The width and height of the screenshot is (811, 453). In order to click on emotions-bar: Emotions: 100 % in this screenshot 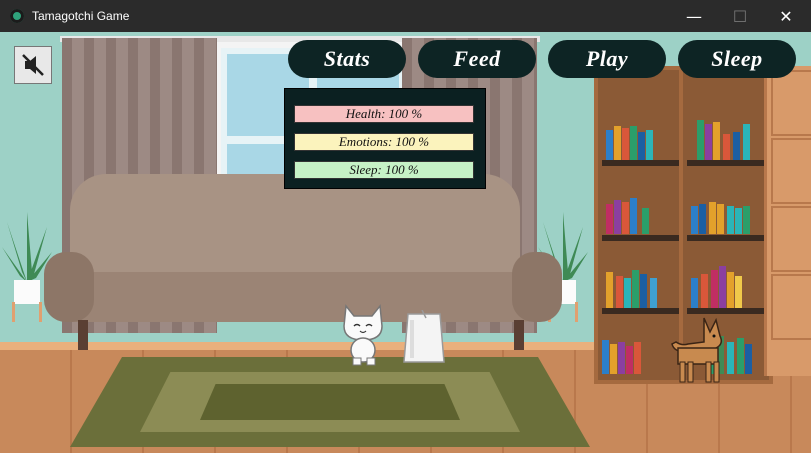, I will do `click(384, 142)`.